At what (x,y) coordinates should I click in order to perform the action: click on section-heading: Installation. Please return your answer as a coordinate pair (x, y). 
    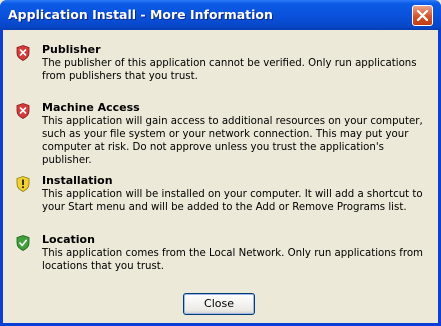
    Looking at the image, I should click on (77, 180).